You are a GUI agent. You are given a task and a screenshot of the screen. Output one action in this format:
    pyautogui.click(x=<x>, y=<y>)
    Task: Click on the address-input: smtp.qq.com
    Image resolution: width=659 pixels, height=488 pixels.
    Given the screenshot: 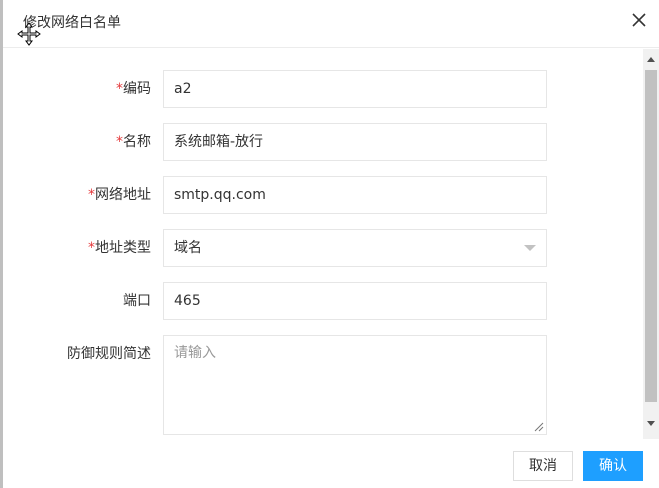 What is the action you would take?
    pyautogui.click(x=355, y=195)
    